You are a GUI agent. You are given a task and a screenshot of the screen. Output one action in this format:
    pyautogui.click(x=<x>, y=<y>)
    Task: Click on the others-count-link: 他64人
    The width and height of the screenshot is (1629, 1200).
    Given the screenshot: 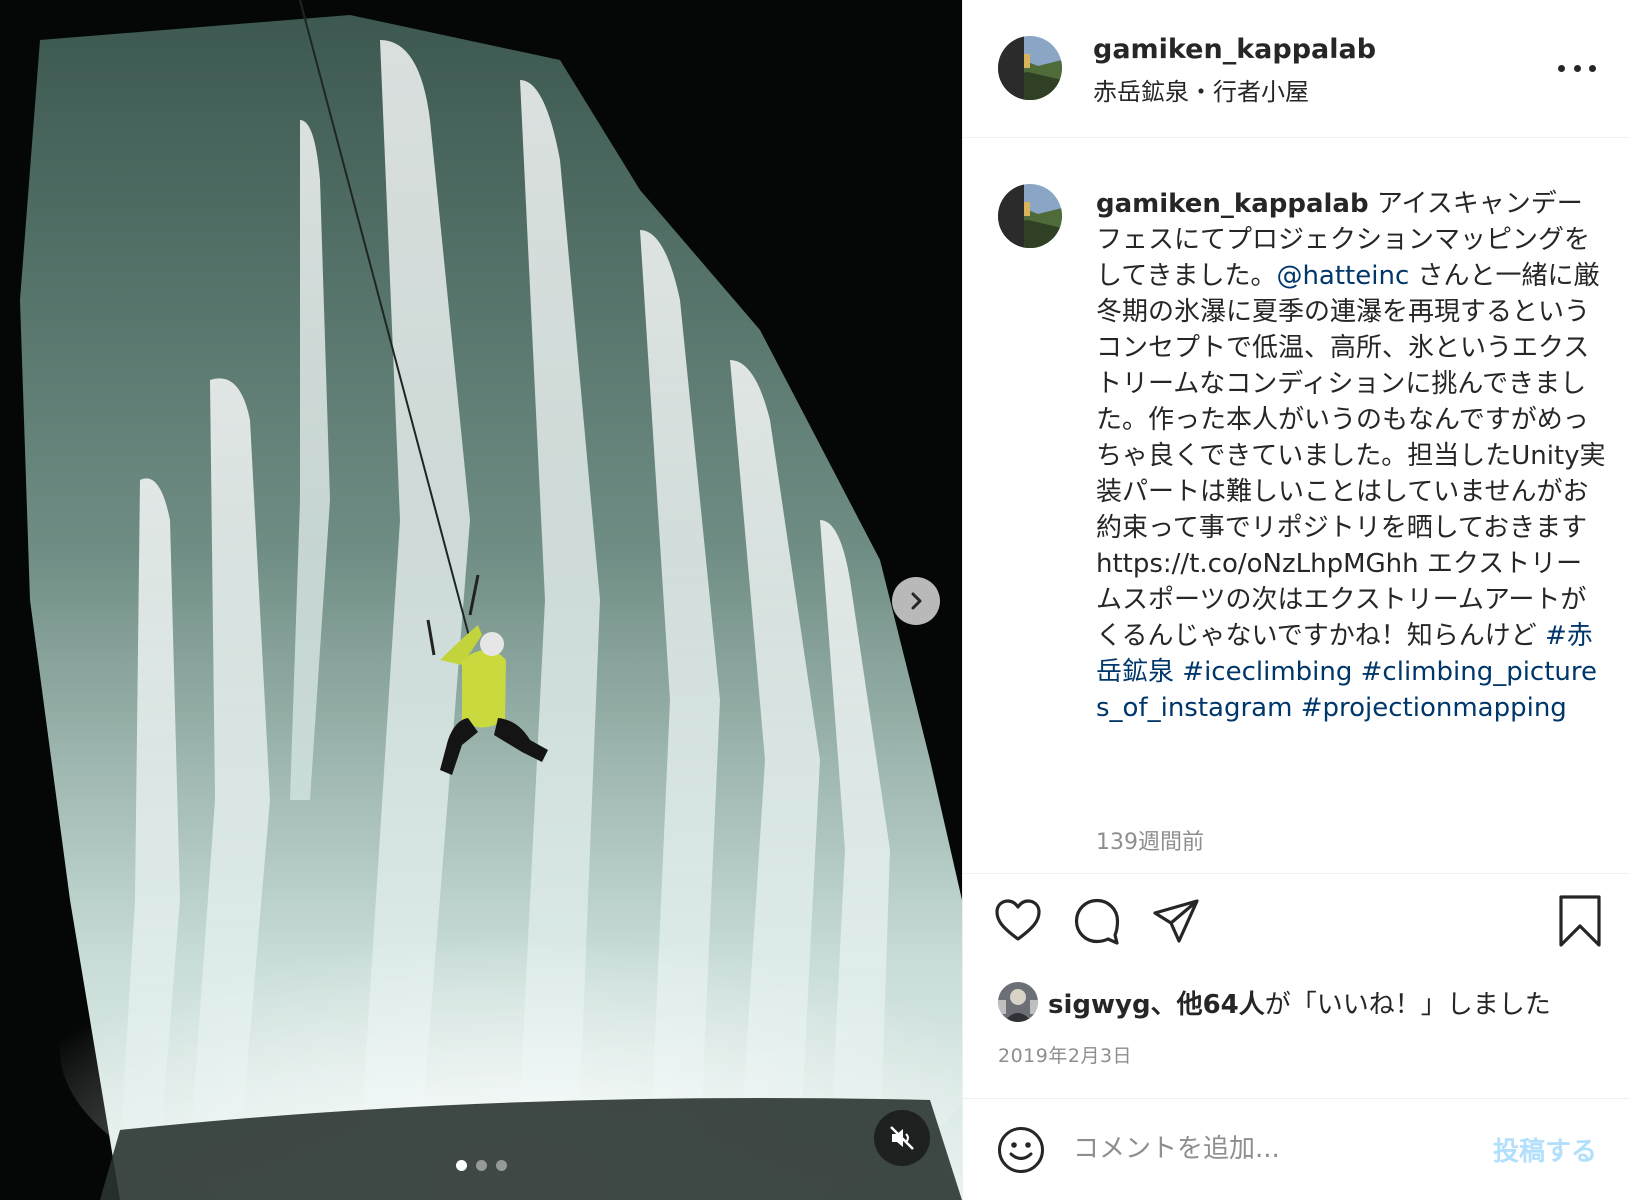 What is the action you would take?
    pyautogui.click(x=1221, y=1005)
    